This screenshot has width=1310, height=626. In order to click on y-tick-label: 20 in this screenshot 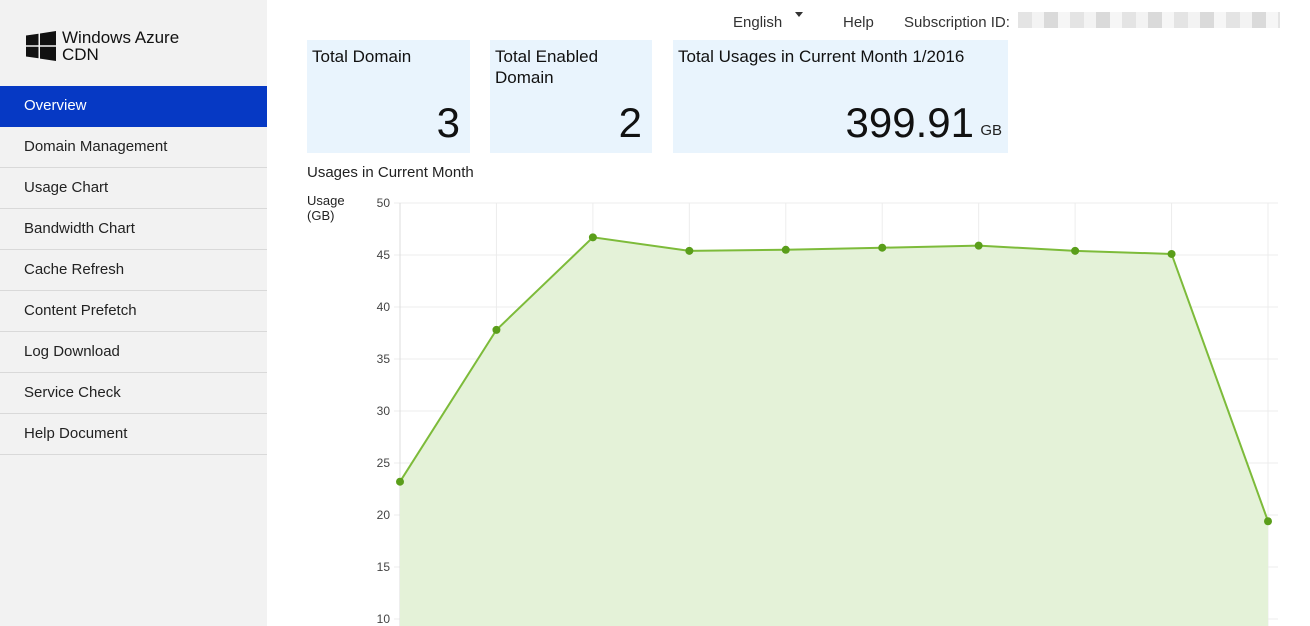, I will do `click(384, 515)`.